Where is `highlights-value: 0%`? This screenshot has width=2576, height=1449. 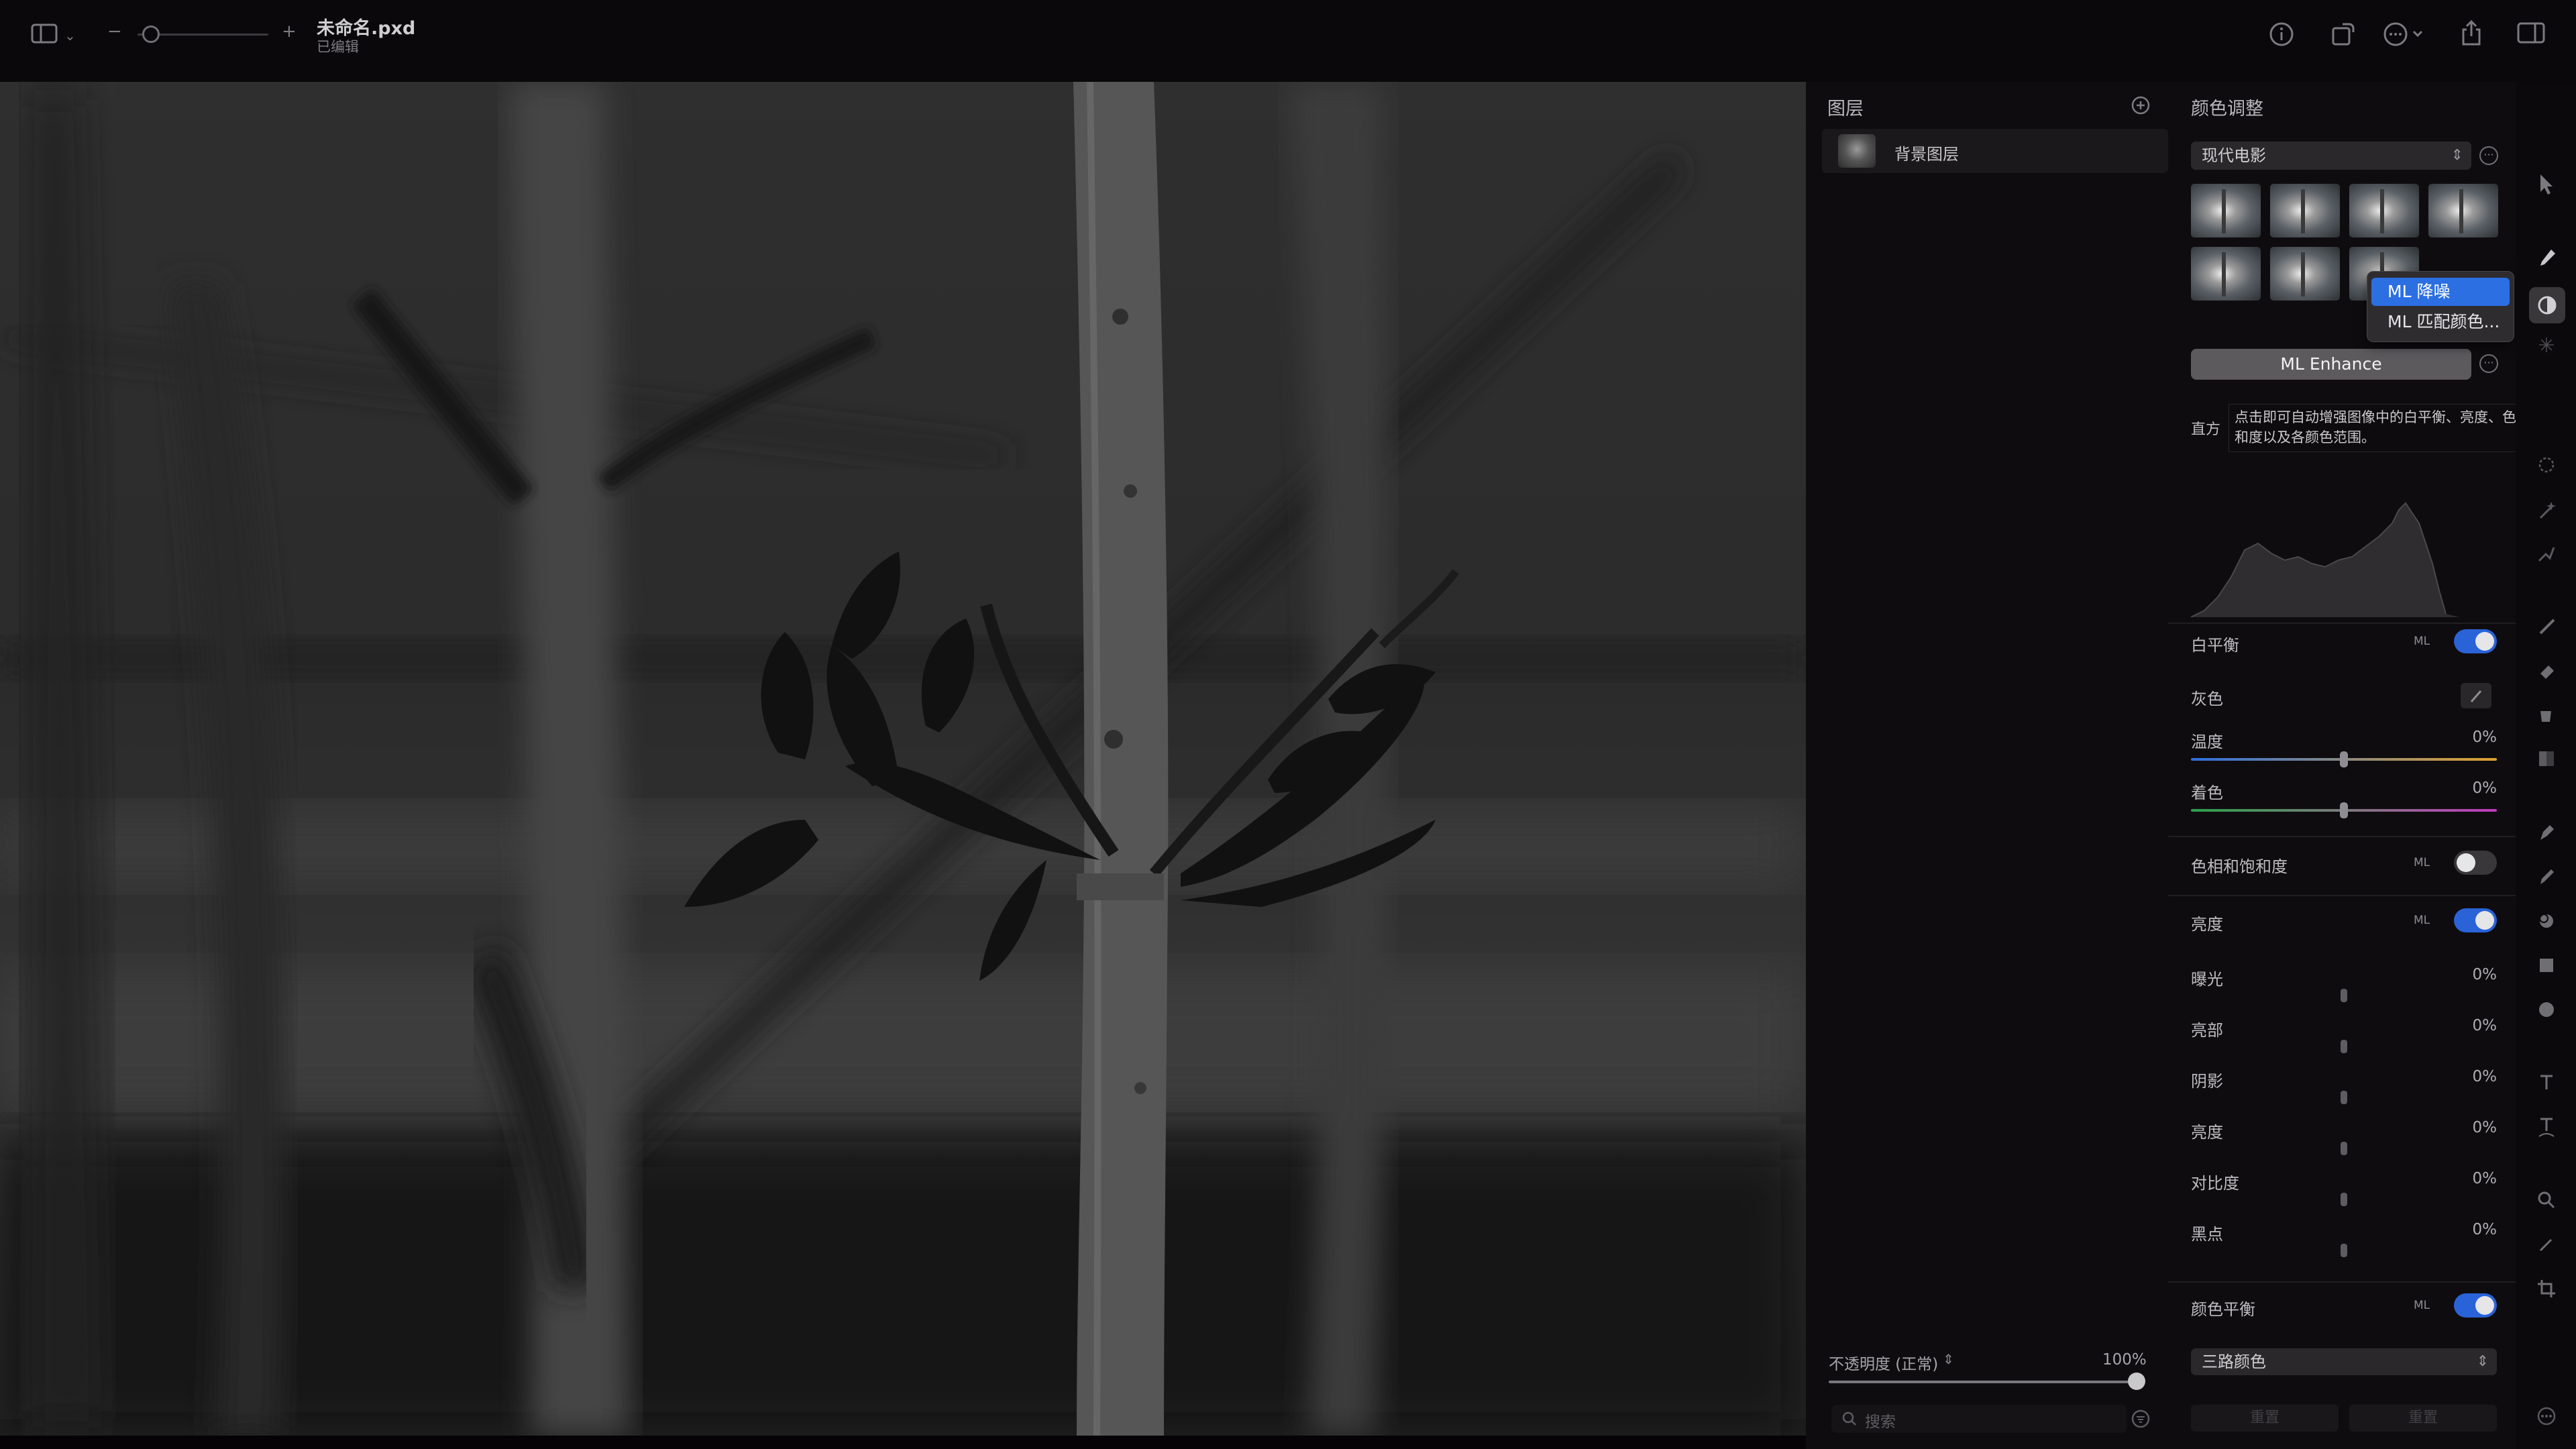 highlights-value: 0% is located at coordinates (2485, 1025).